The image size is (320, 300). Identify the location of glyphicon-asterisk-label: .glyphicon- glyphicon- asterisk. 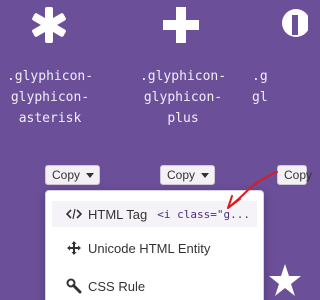
(50, 97).